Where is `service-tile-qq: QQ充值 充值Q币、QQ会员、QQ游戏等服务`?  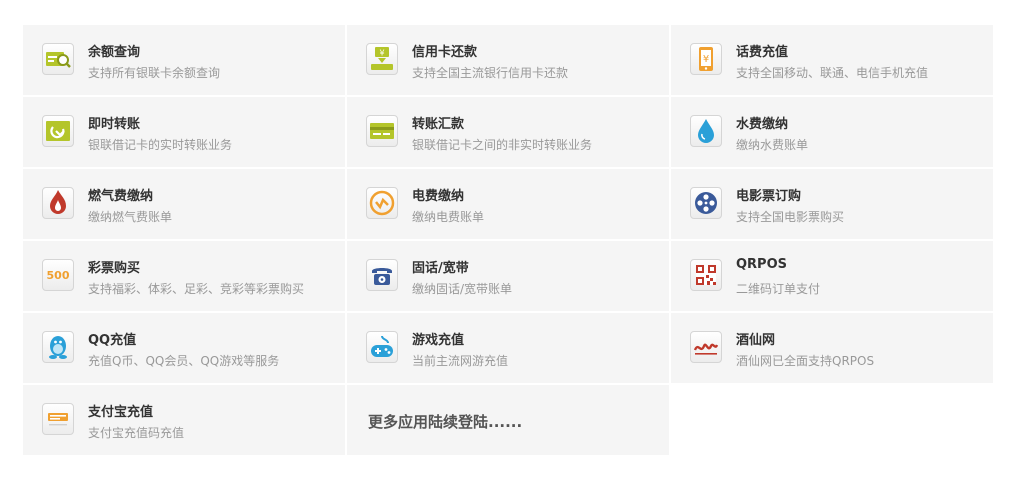
service-tile-qq: QQ充值 充值Q币、QQ会员、QQ游戏等服务 is located at coordinates (184, 348).